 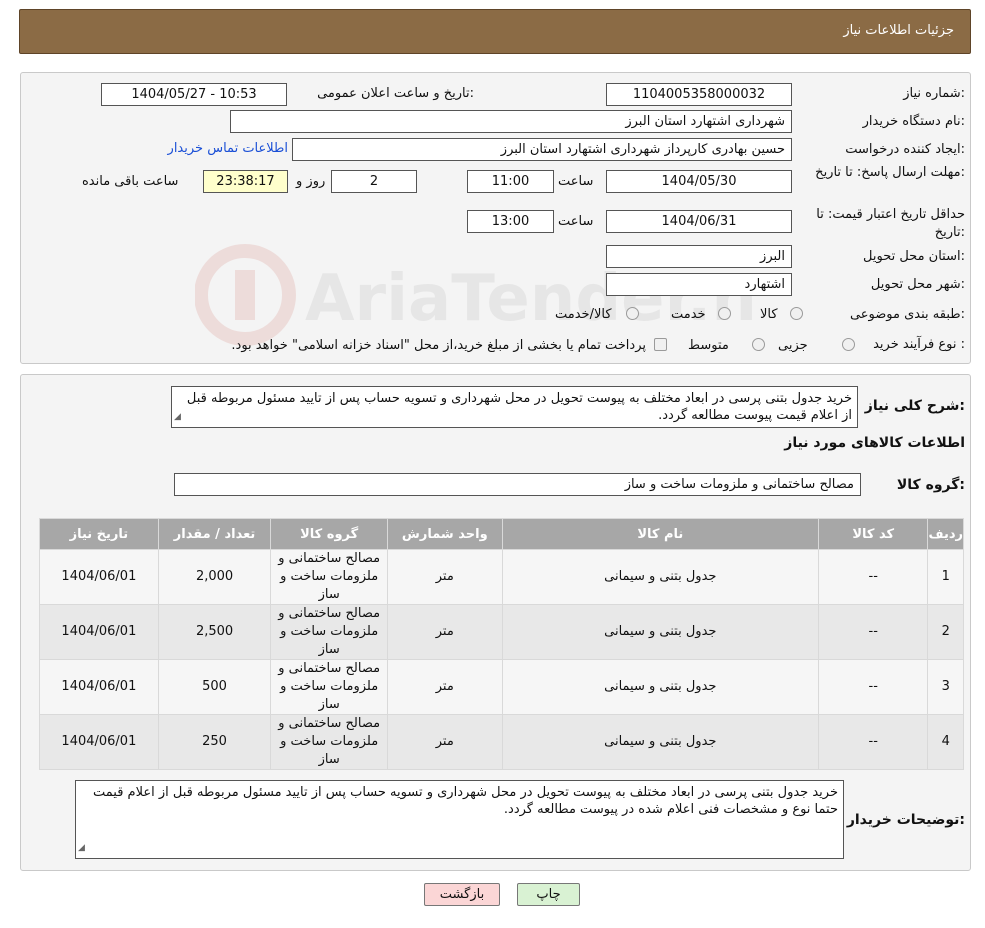 I want to click on remaining-time-label: ساعت باقی مانده, so click(x=130, y=181).